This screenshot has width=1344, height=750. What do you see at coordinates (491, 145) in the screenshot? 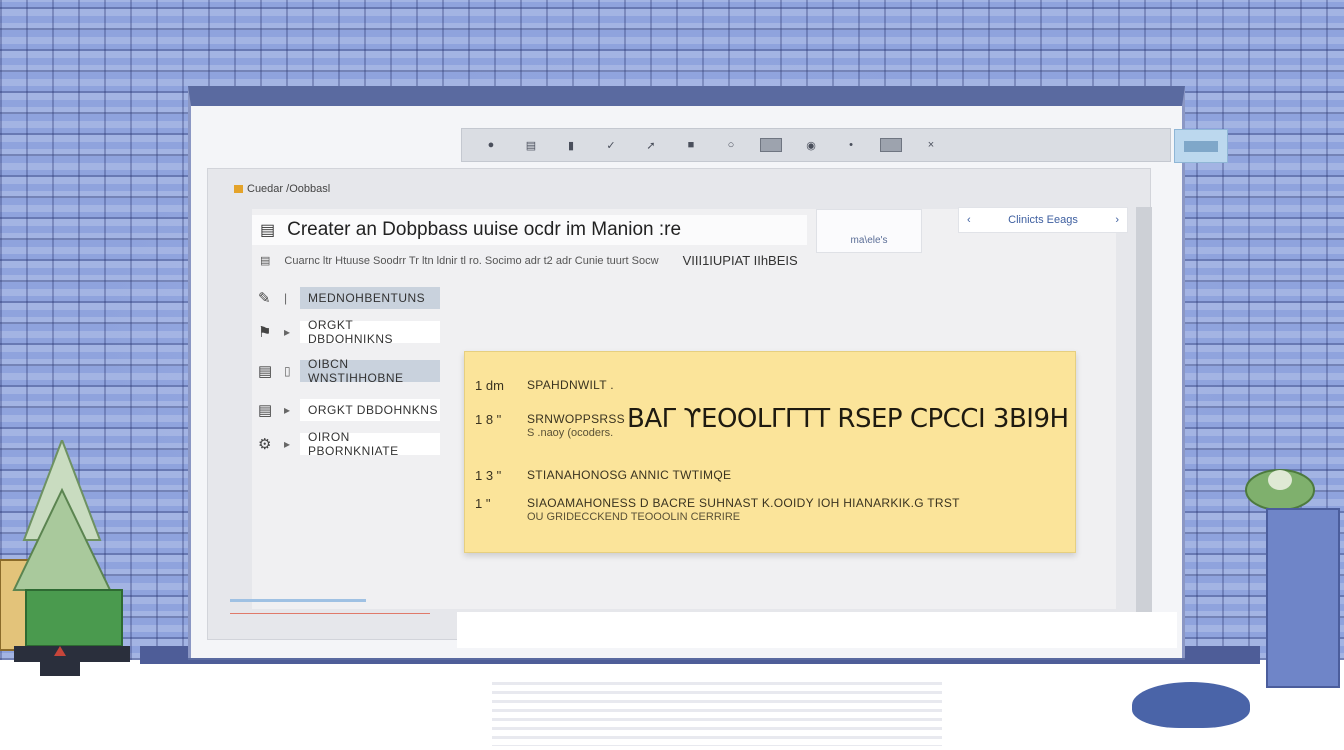
I see `pin-icon: ●` at bounding box center [491, 145].